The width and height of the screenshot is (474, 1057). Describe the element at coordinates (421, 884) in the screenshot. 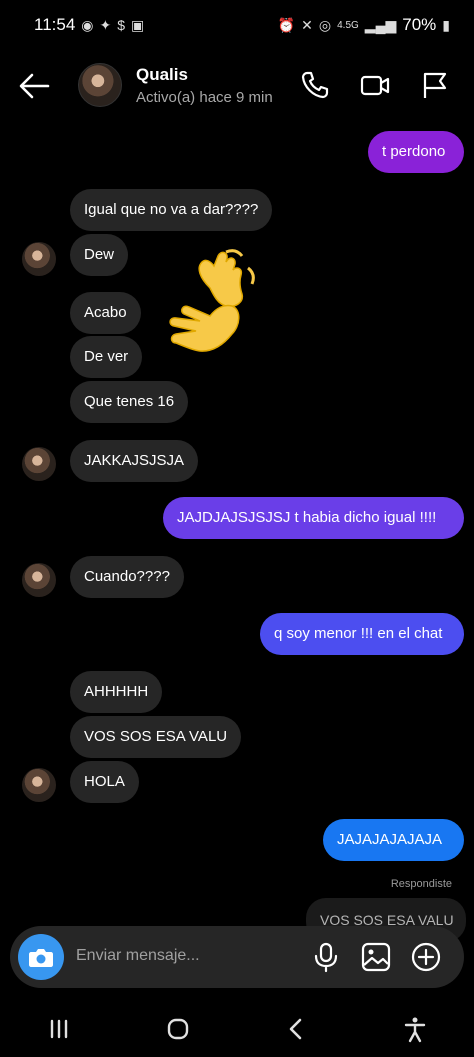

I see `replied-label: Respondiste` at that location.